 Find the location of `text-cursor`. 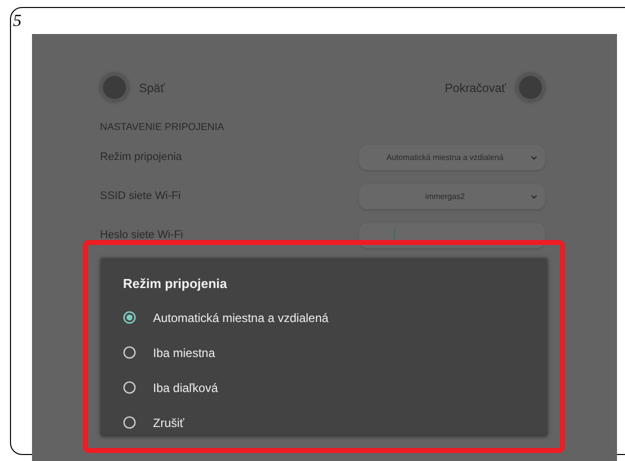

text-cursor is located at coordinates (394, 235).